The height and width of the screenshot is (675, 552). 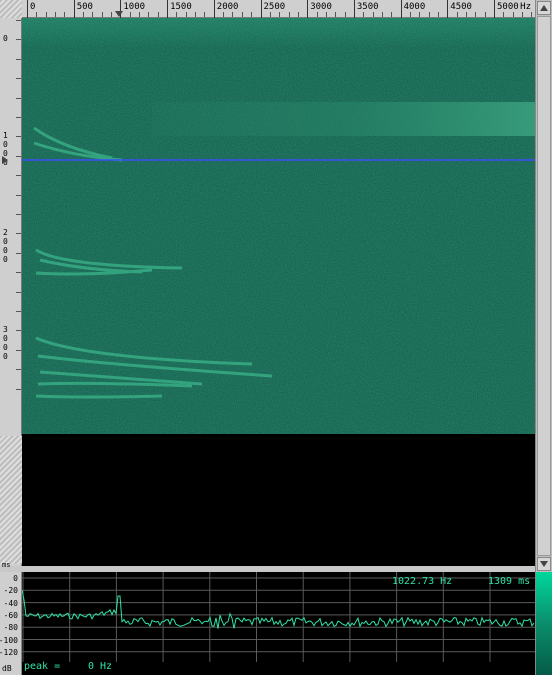 I want to click on db-tick-label: -100, so click(x=9, y=640).